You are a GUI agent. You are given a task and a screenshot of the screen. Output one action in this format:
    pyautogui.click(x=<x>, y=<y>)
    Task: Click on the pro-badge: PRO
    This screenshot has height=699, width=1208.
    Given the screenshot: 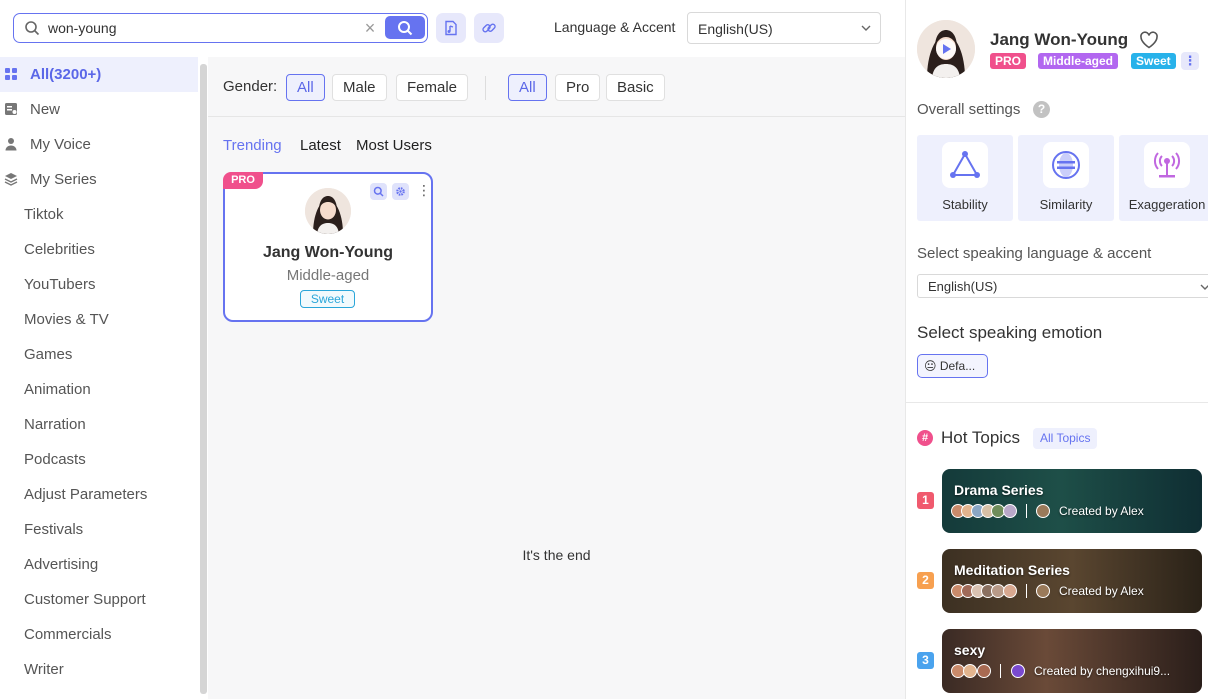 What is the action you would take?
    pyautogui.click(x=1008, y=61)
    